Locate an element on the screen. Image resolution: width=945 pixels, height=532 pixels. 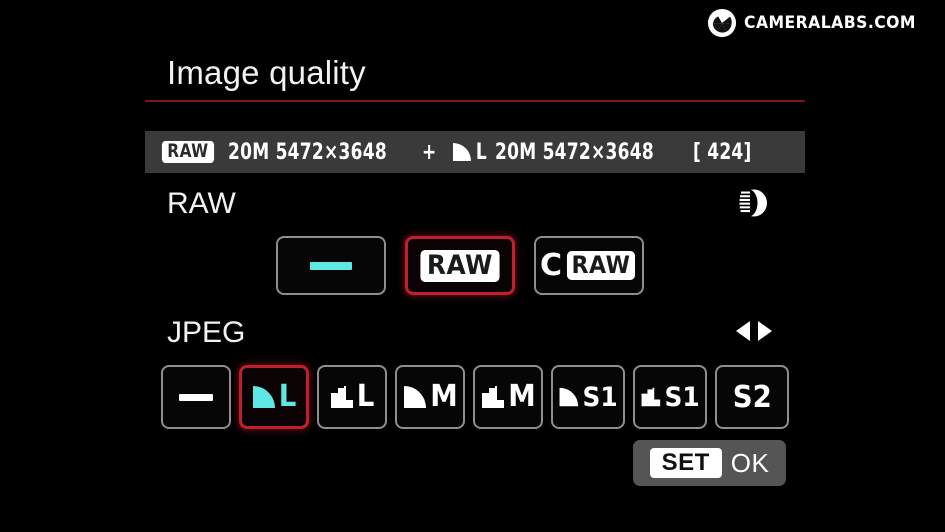
raw-option-craw: C RAW is located at coordinates (589, 265).